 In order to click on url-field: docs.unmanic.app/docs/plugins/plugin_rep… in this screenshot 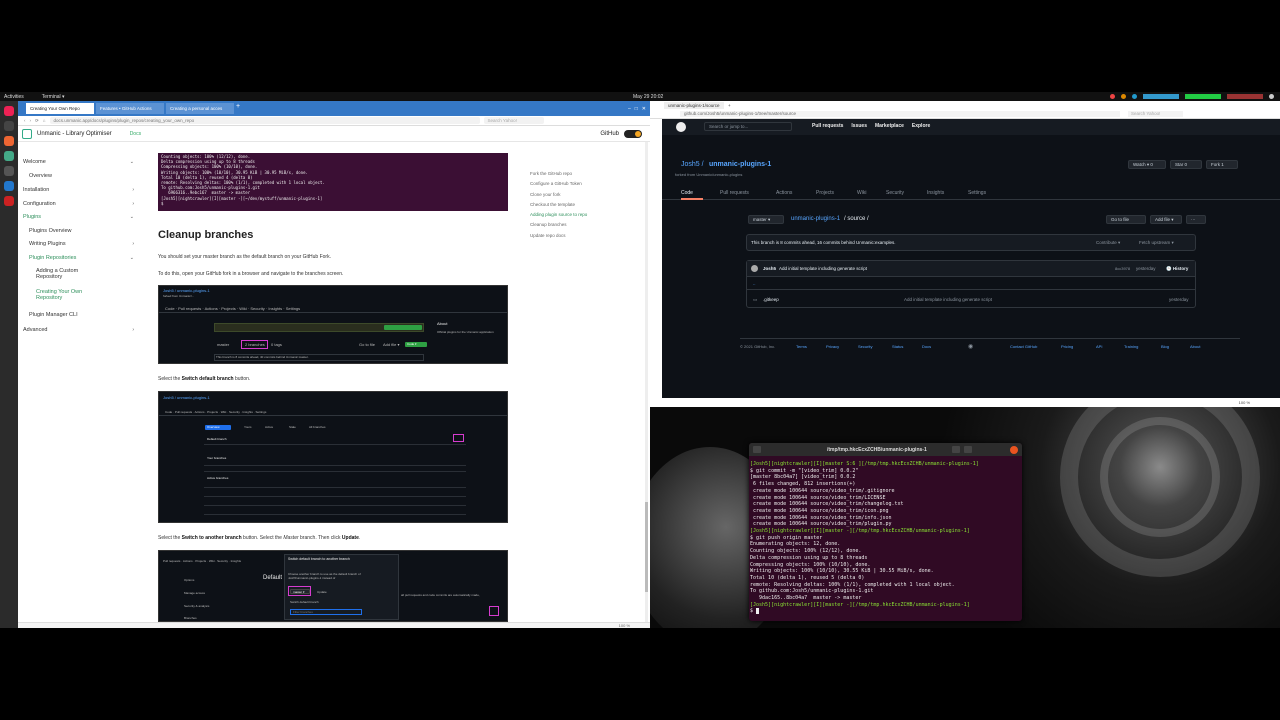, I will do `click(264, 120)`.